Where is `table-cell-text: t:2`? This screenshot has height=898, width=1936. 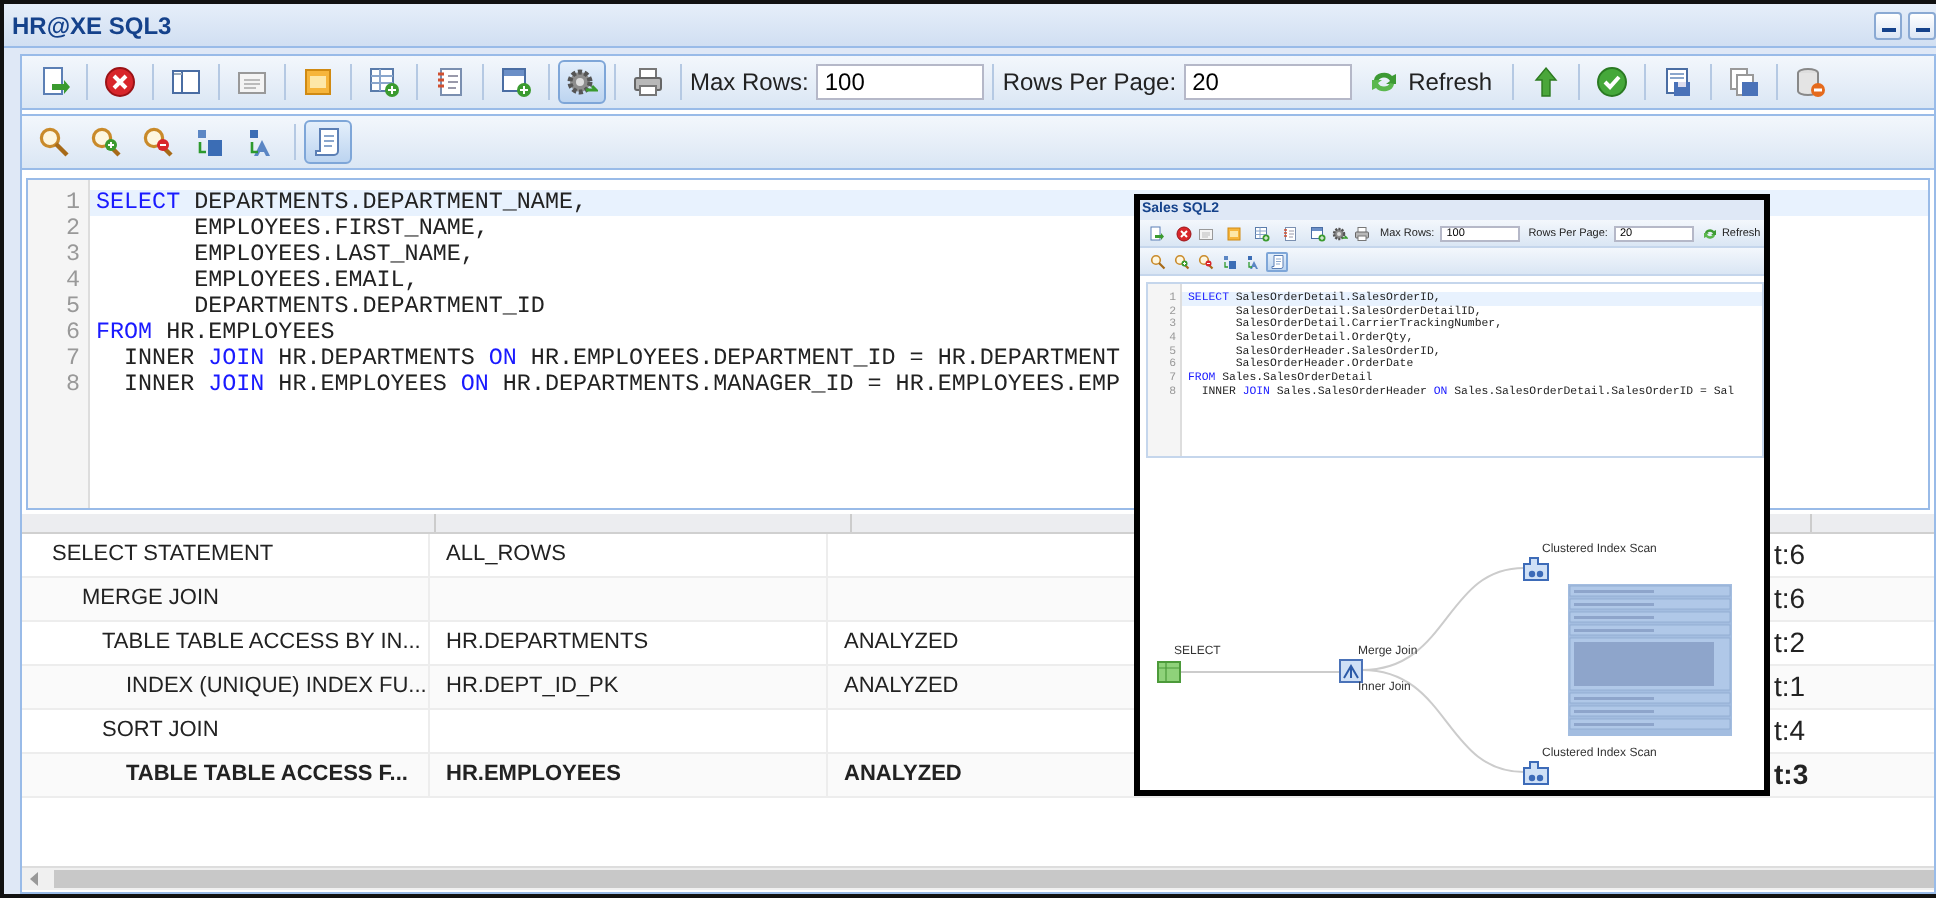
table-cell-text: t:2 is located at coordinates (1789, 643).